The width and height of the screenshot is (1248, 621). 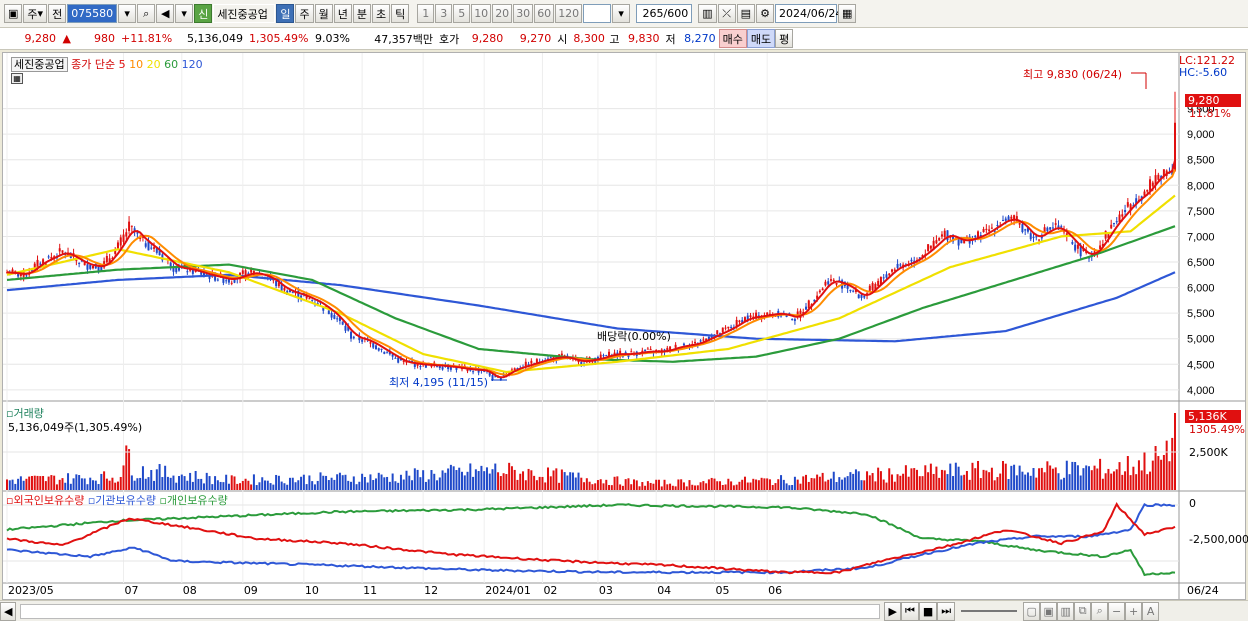 I want to click on search-icon: ⌕, so click(x=146, y=13).